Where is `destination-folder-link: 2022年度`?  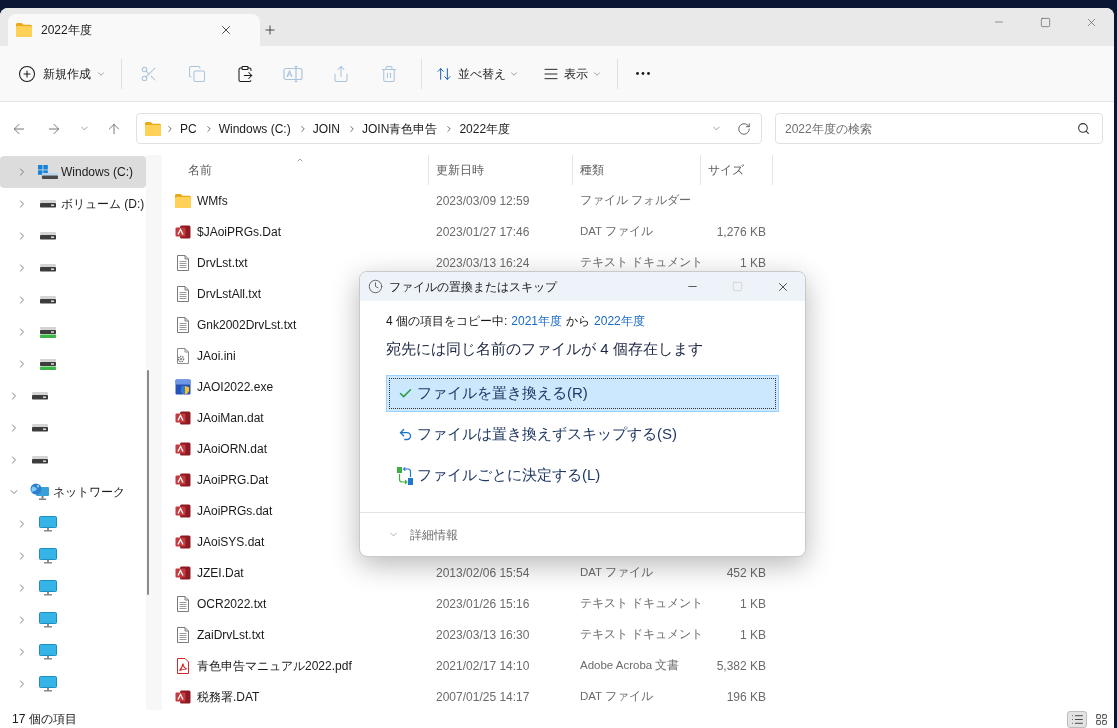
destination-folder-link: 2022年度 is located at coordinates (619, 321).